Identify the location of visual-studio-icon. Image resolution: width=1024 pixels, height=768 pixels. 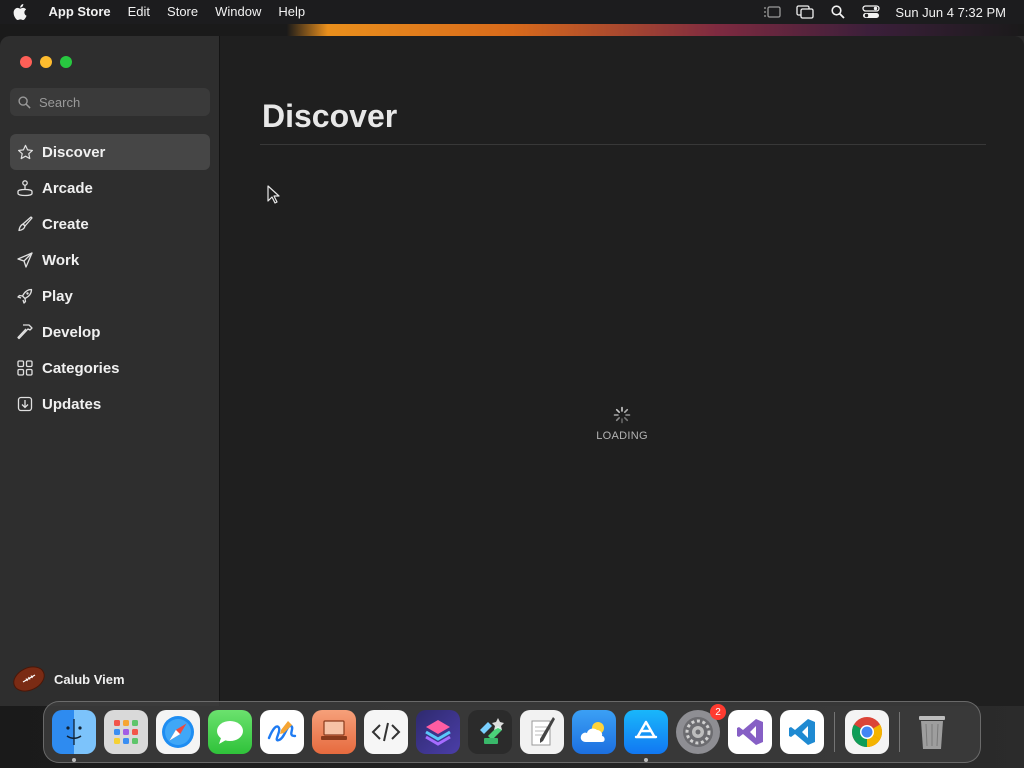
(750, 732).